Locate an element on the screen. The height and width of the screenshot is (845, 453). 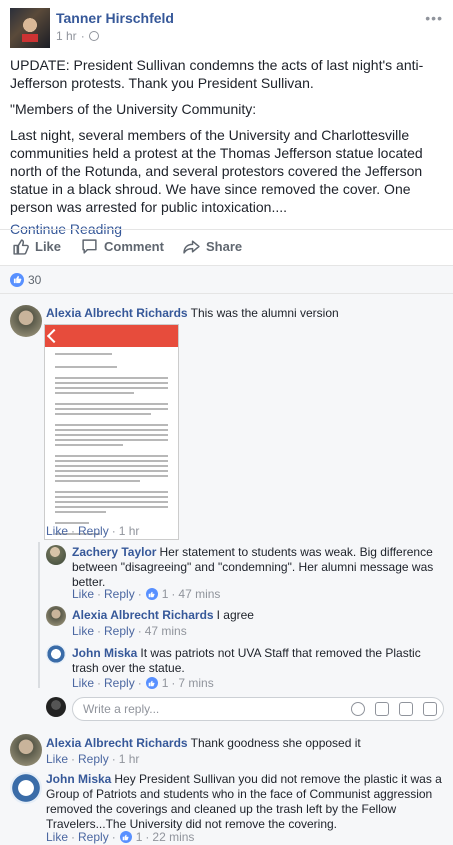
like-label: Like is located at coordinates (48, 246).